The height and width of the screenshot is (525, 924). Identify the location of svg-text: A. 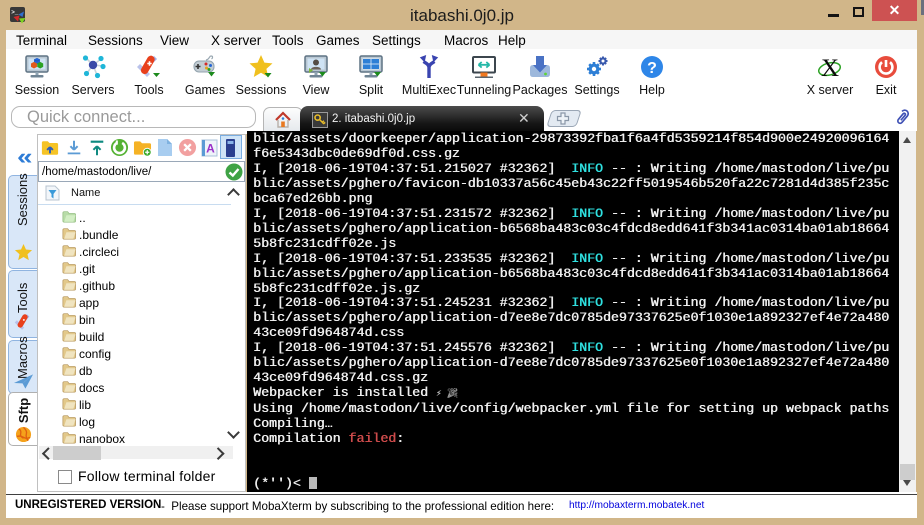
(210, 149).